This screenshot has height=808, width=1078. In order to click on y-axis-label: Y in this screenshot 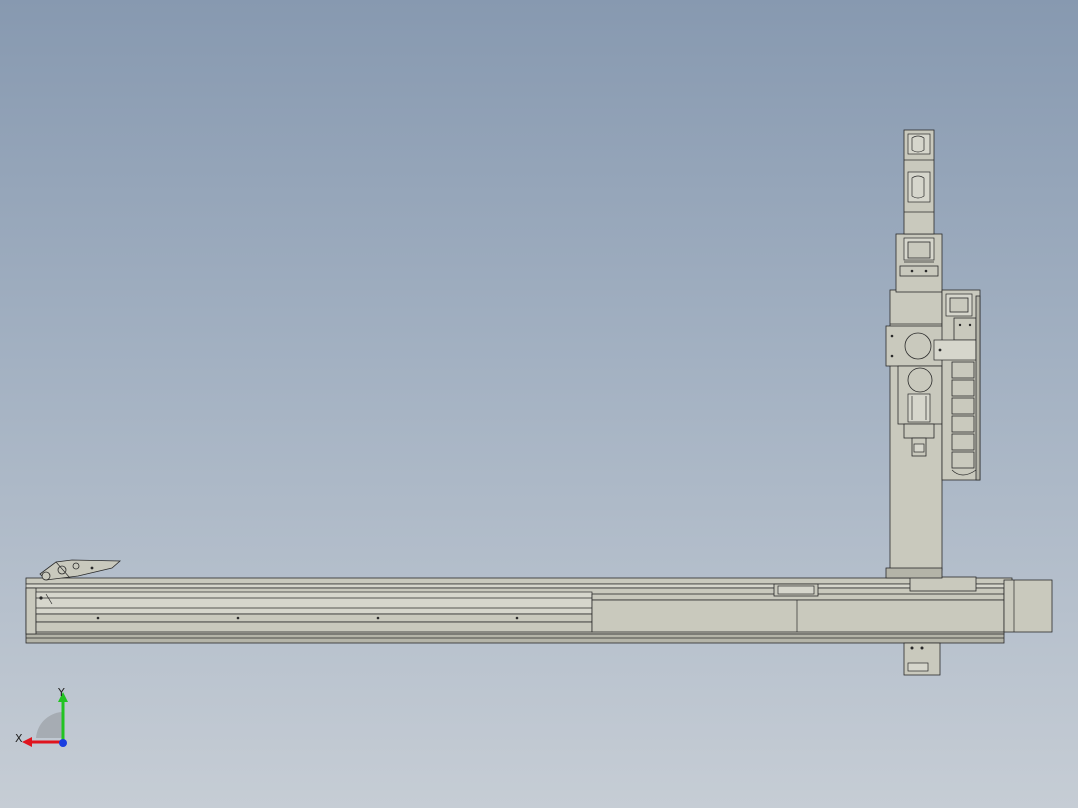, I will do `click(61, 692)`.